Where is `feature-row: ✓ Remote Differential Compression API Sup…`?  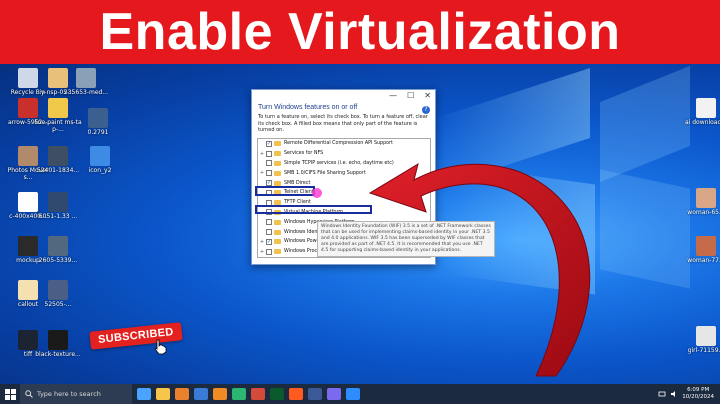 feature-row: ✓ Remote Differential Compression API Sup… is located at coordinates (344, 144).